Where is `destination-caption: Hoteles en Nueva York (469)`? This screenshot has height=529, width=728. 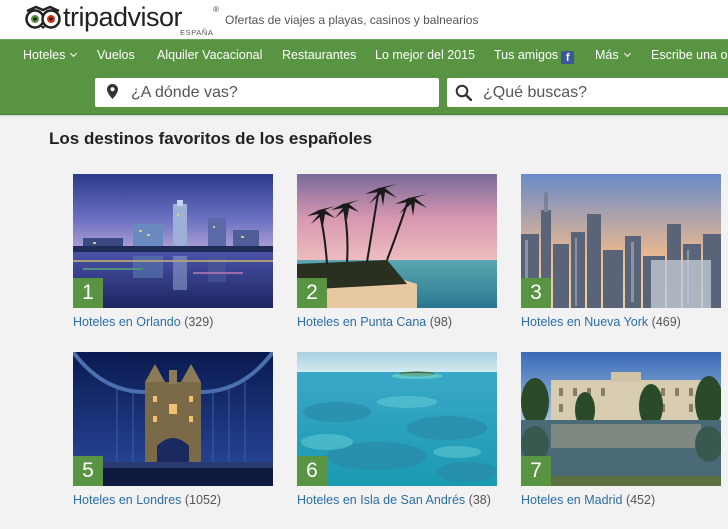 destination-caption: Hoteles en Nueva York (469) is located at coordinates (621, 322).